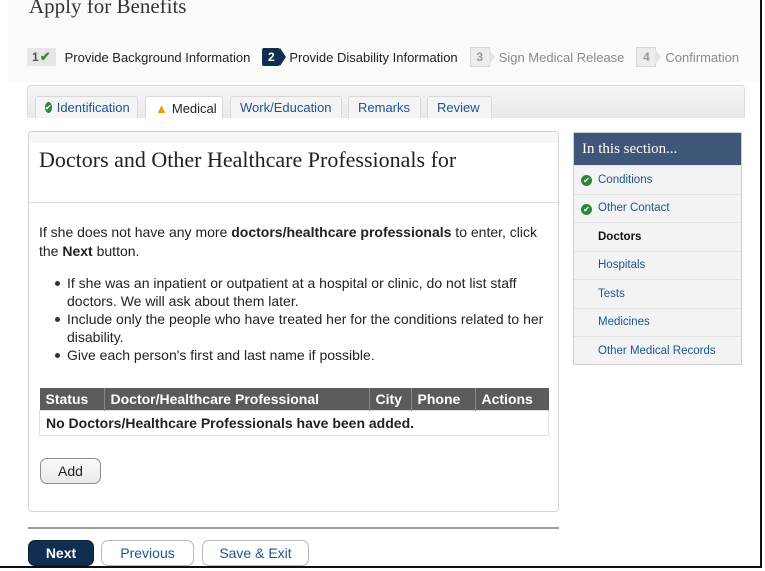 This screenshot has width=765, height=571. I want to click on step-4-number: 4, so click(649, 57).